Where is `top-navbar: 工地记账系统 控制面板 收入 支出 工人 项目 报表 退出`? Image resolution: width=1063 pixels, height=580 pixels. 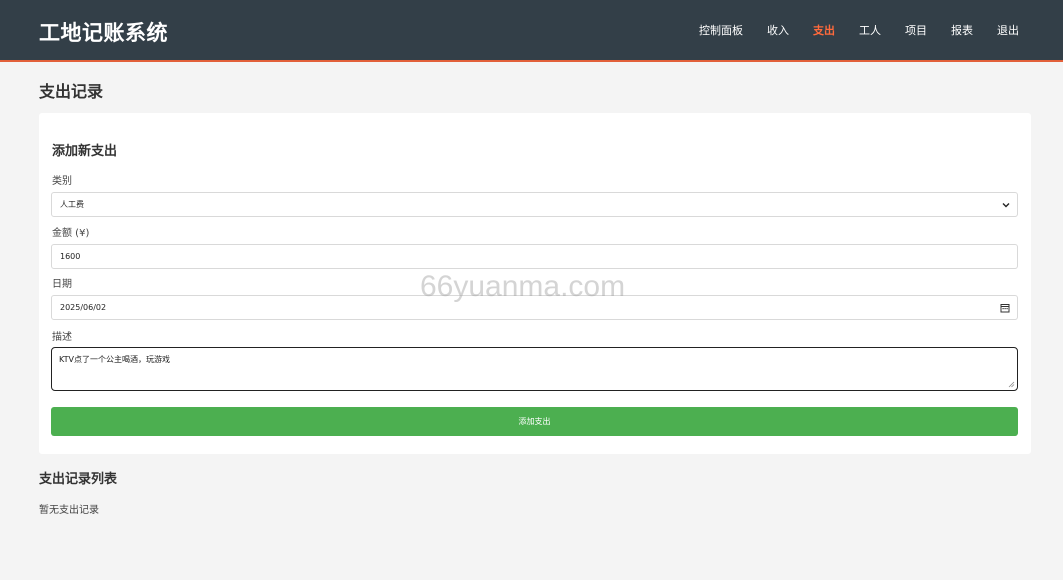
top-navbar: 工地记账系统 控制面板 收入 支出 工人 项目 报表 退出 is located at coordinates (531, 31).